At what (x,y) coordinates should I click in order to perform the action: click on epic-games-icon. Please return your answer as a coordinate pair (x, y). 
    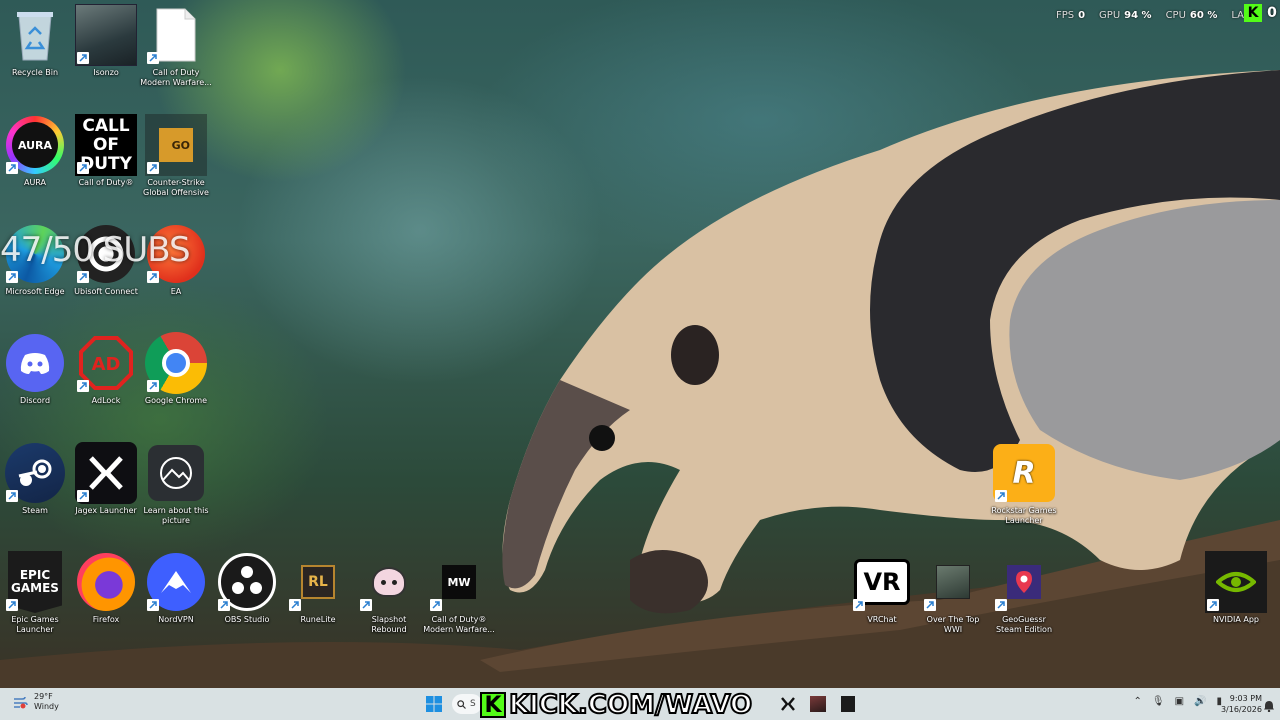
    Looking at the image, I should click on (848, 704).